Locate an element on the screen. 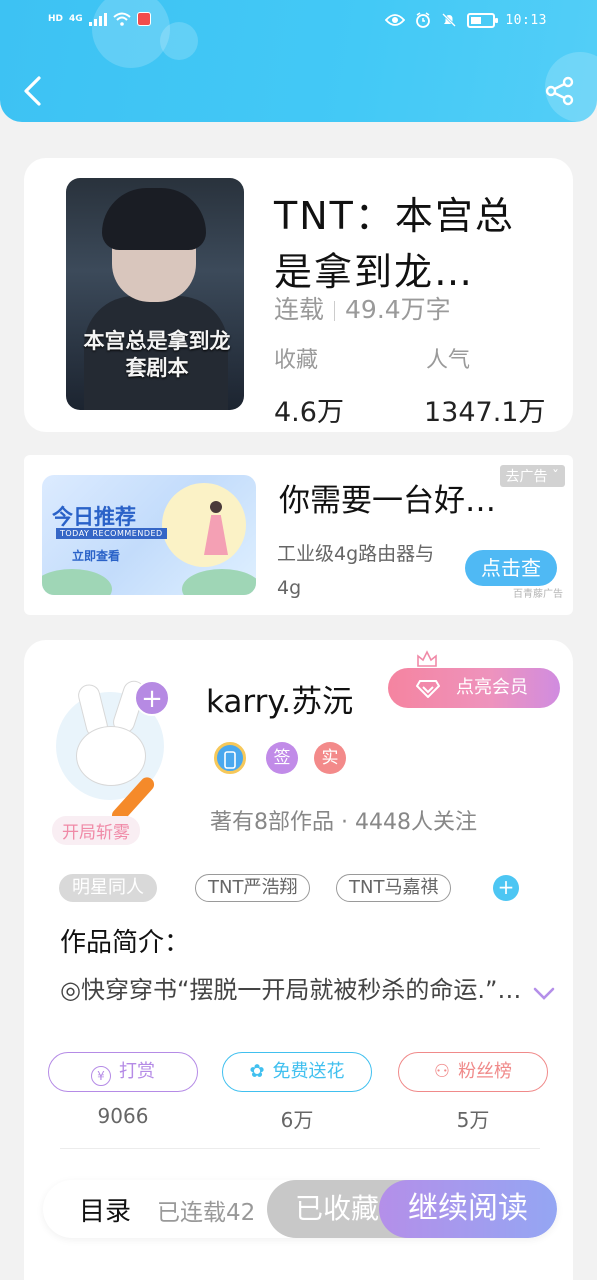 The width and height of the screenshot is (597, 1280). status-bar: HD 4G 10:13 is located at coordinates (298, 22).